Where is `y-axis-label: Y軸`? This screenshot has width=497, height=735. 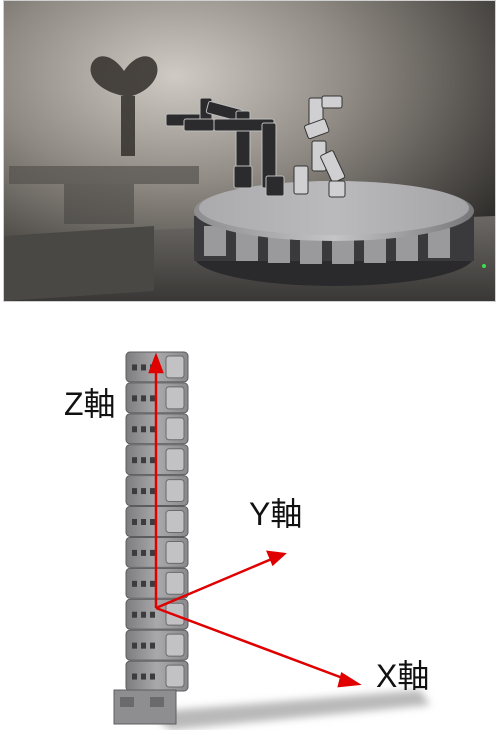 y-axis-label: Y軸 is located at coordinates (276, 514).